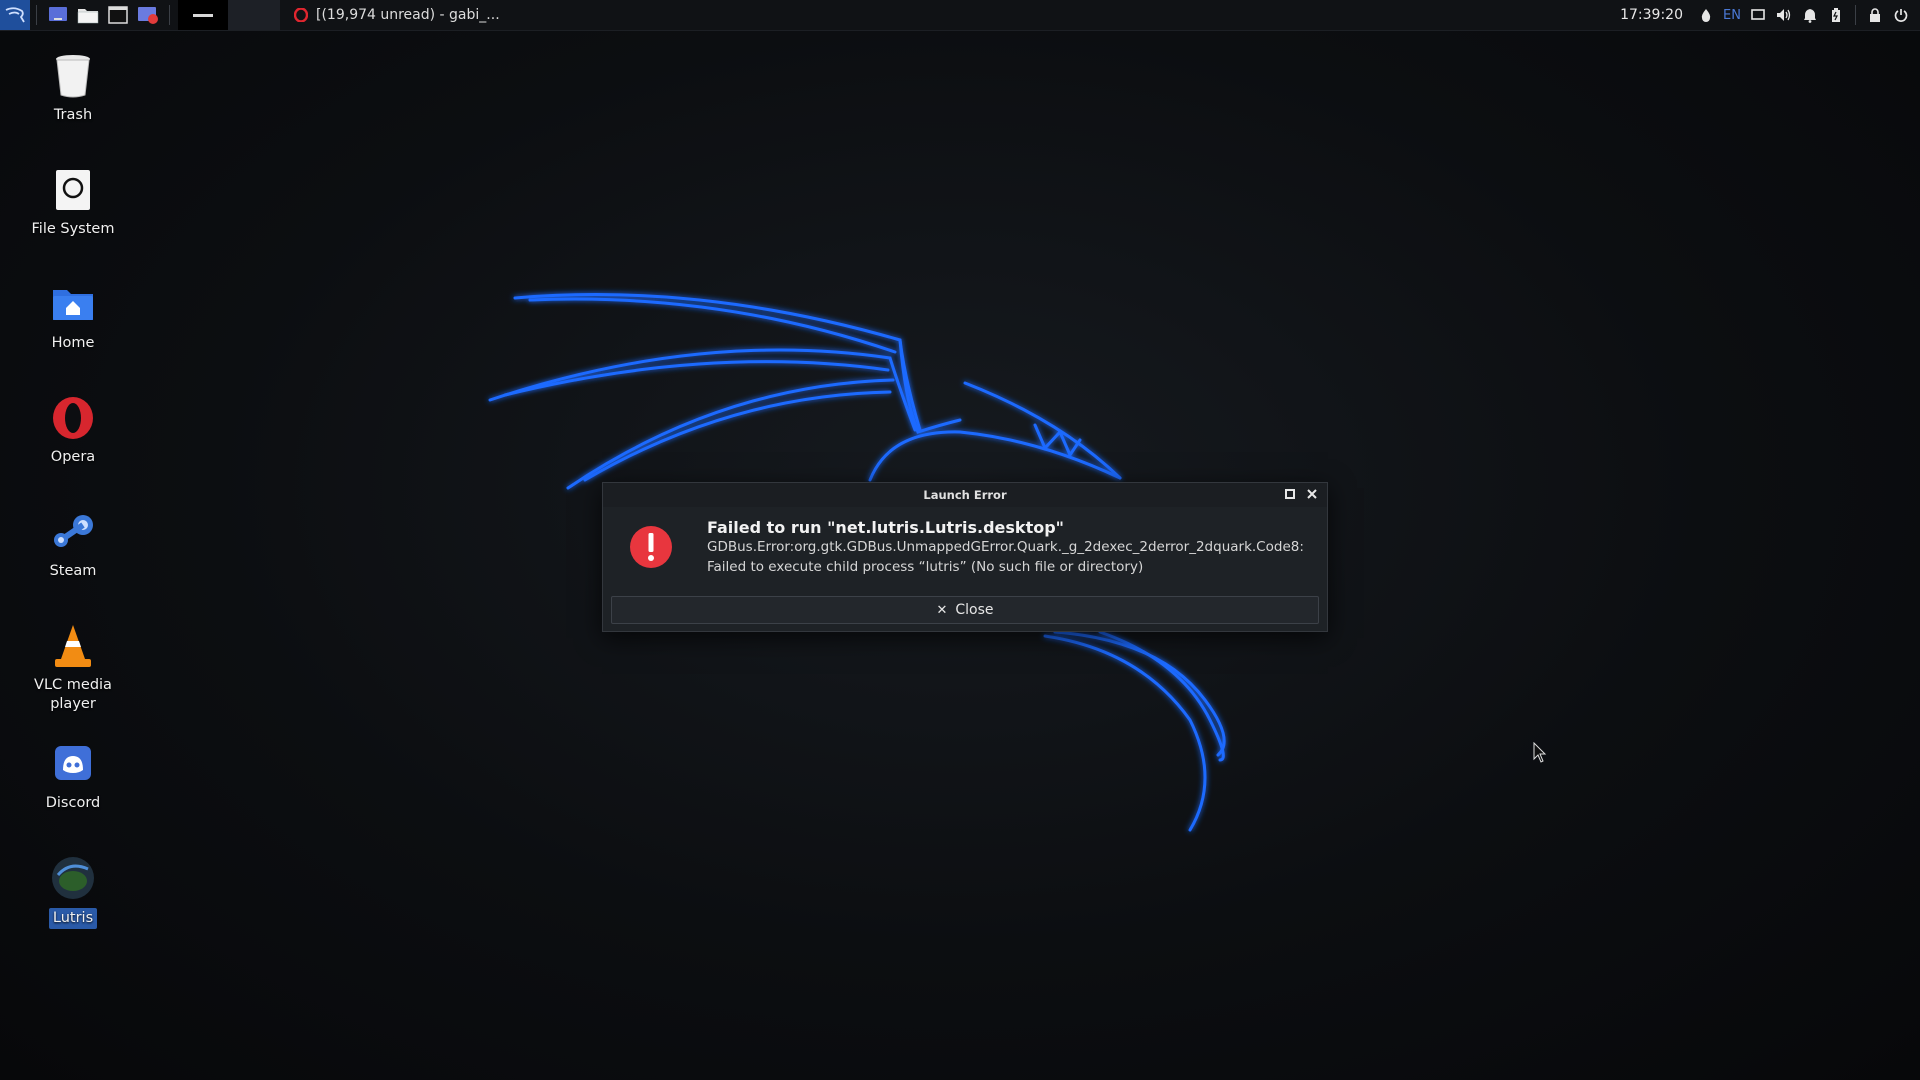  I want to click on close-icon, so click(1312, 494).